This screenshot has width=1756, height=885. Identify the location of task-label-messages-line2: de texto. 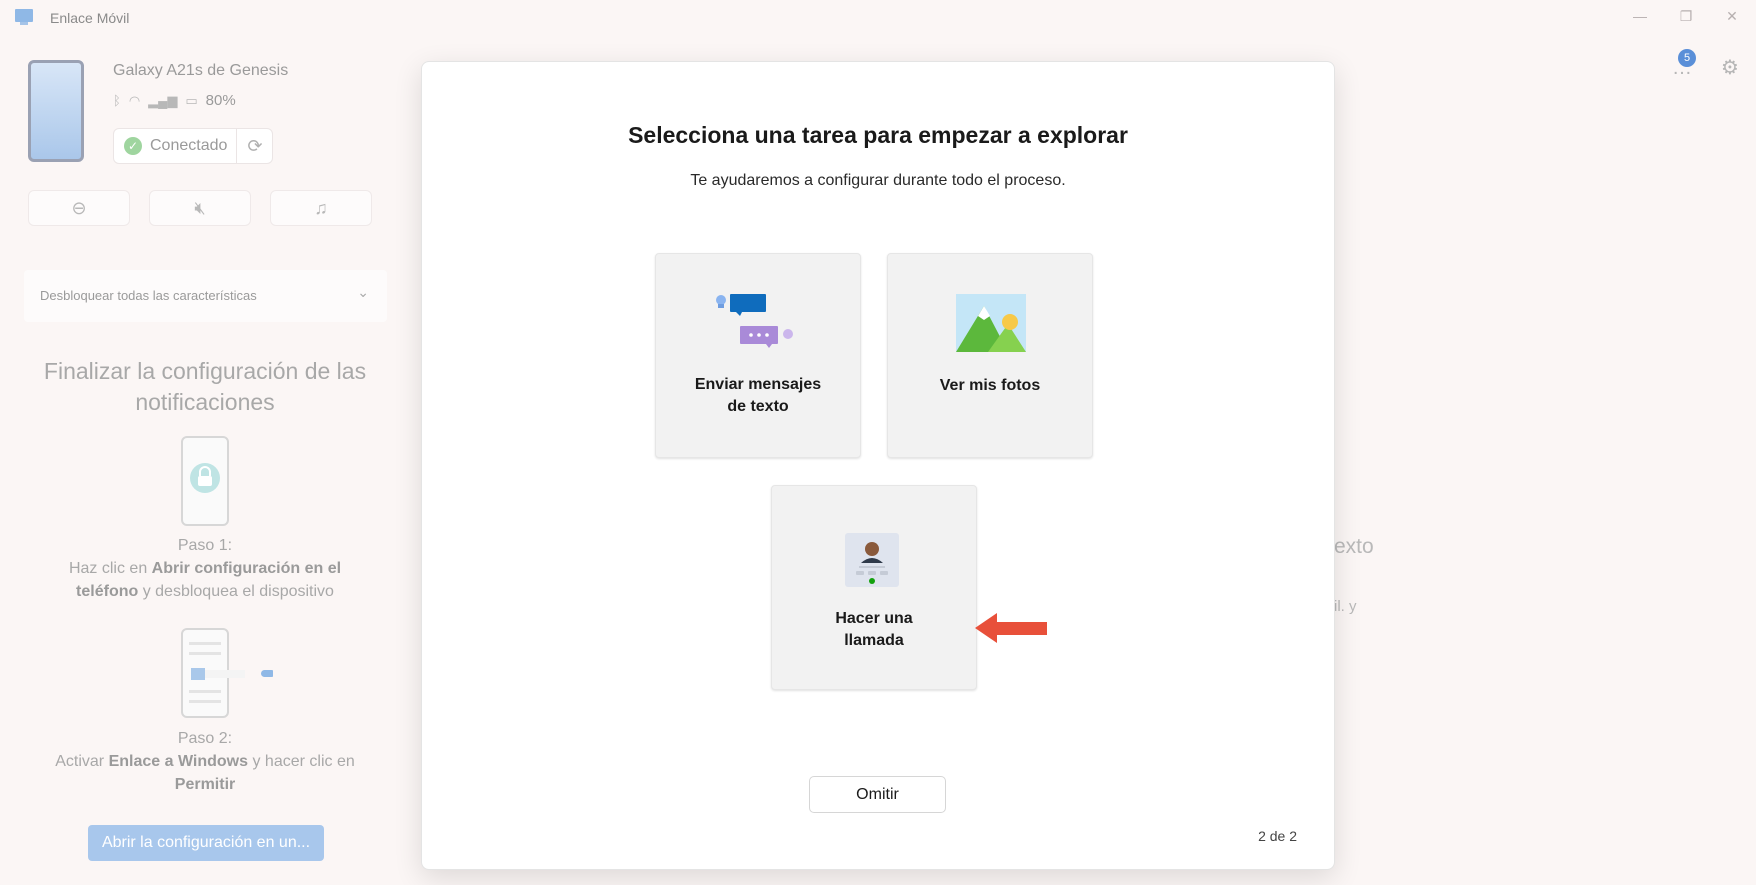
(758, 406).